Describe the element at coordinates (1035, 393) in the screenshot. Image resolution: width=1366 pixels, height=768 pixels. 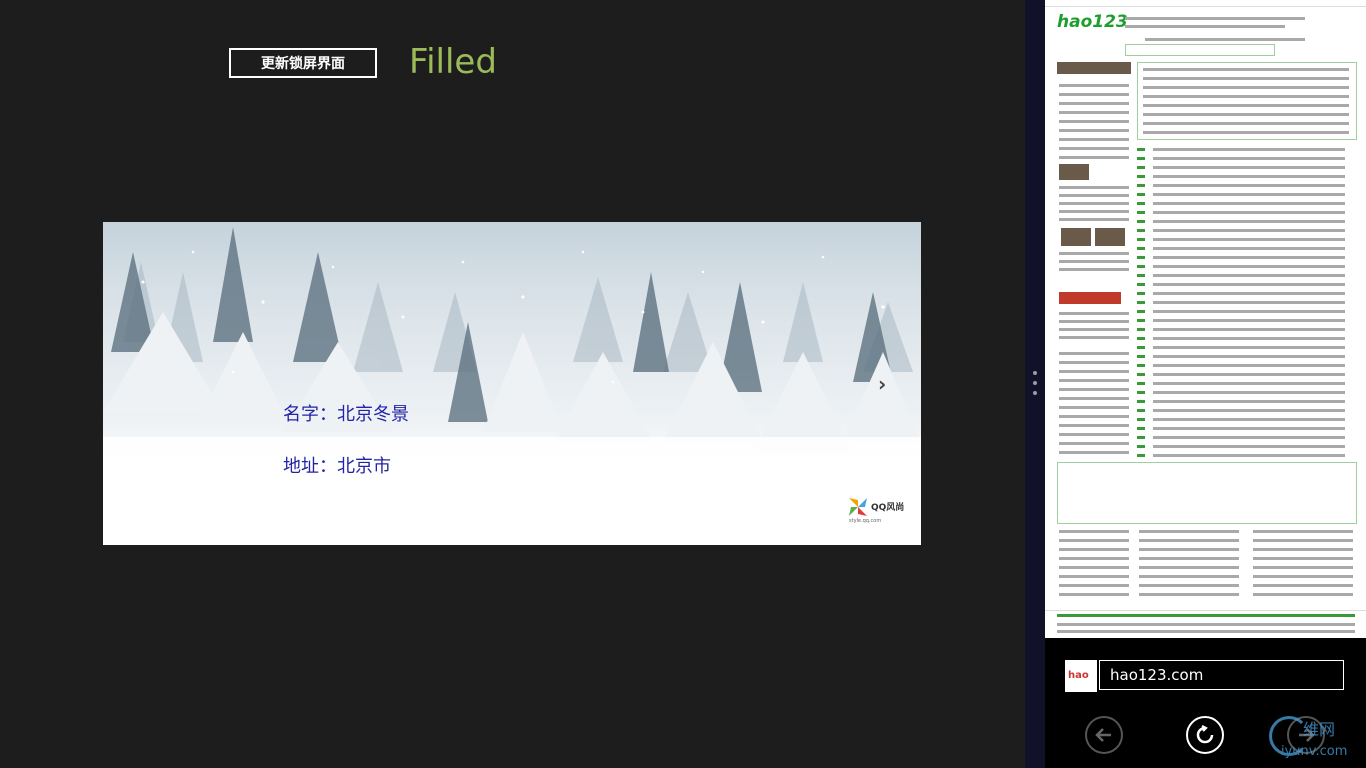
I see `splitter-grip-dot` at that location.